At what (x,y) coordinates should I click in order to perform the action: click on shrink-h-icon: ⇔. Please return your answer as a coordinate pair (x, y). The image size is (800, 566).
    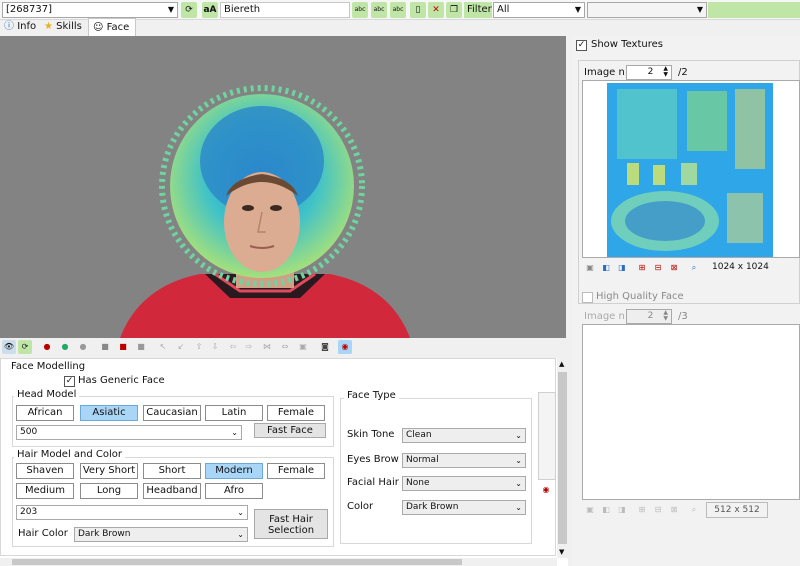
    Looking at the image, I should click on (285, 347).